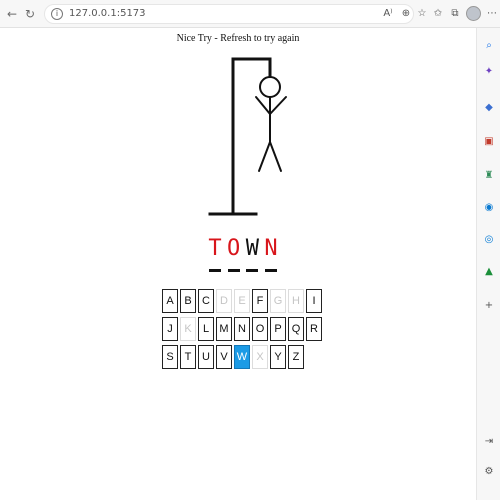 The width and height of the screenshot is (500, 500). I want to click on address-url: 127.0.0.1:5173, so click(107, 13).